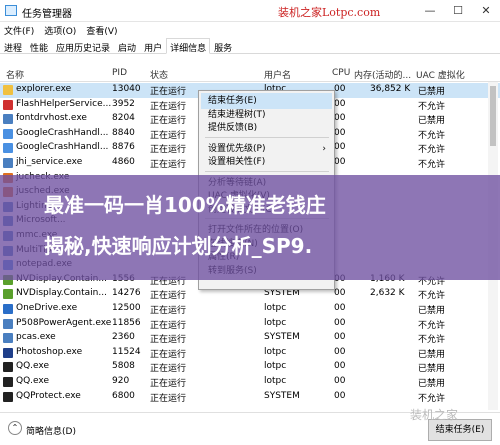 The image size is (500, 445). Describe the element at coordinates (250, 382) in the screenshot. I see `table-row: QQ.exe 920 正在运行 lotpc 00 已禁用` at that location.